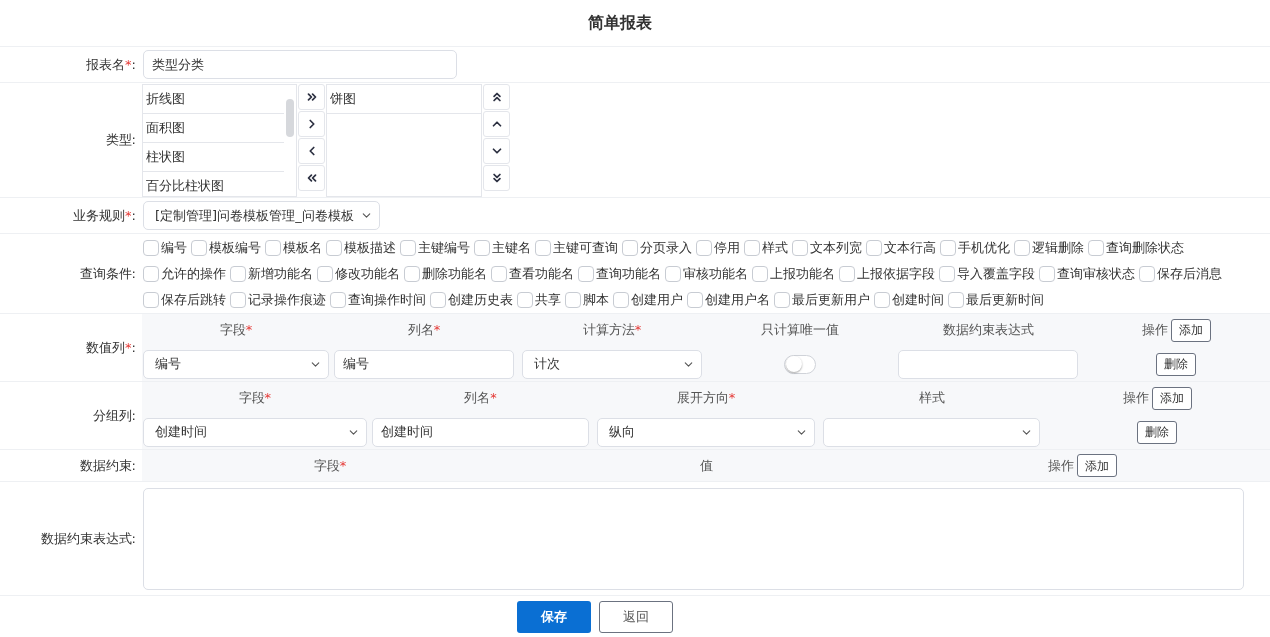 This screenshot has height=637, width=1270. What do you see at coordinates (193, 300) in the screenshot?
I see `checkbox-label: 保存后跳转` at bounding box center [193, 300].